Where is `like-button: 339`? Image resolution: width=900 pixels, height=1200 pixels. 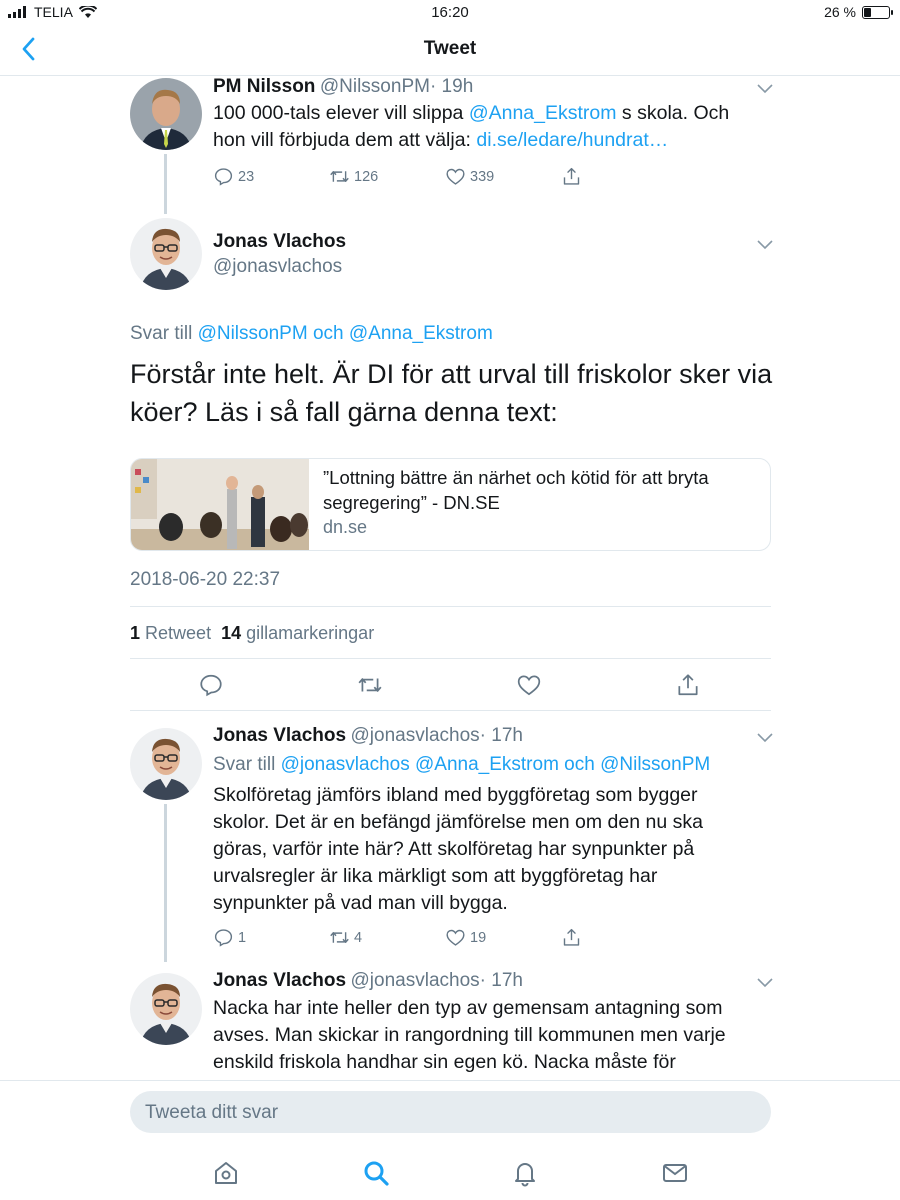
like-button: 339 is located at coordinates (469, 176).